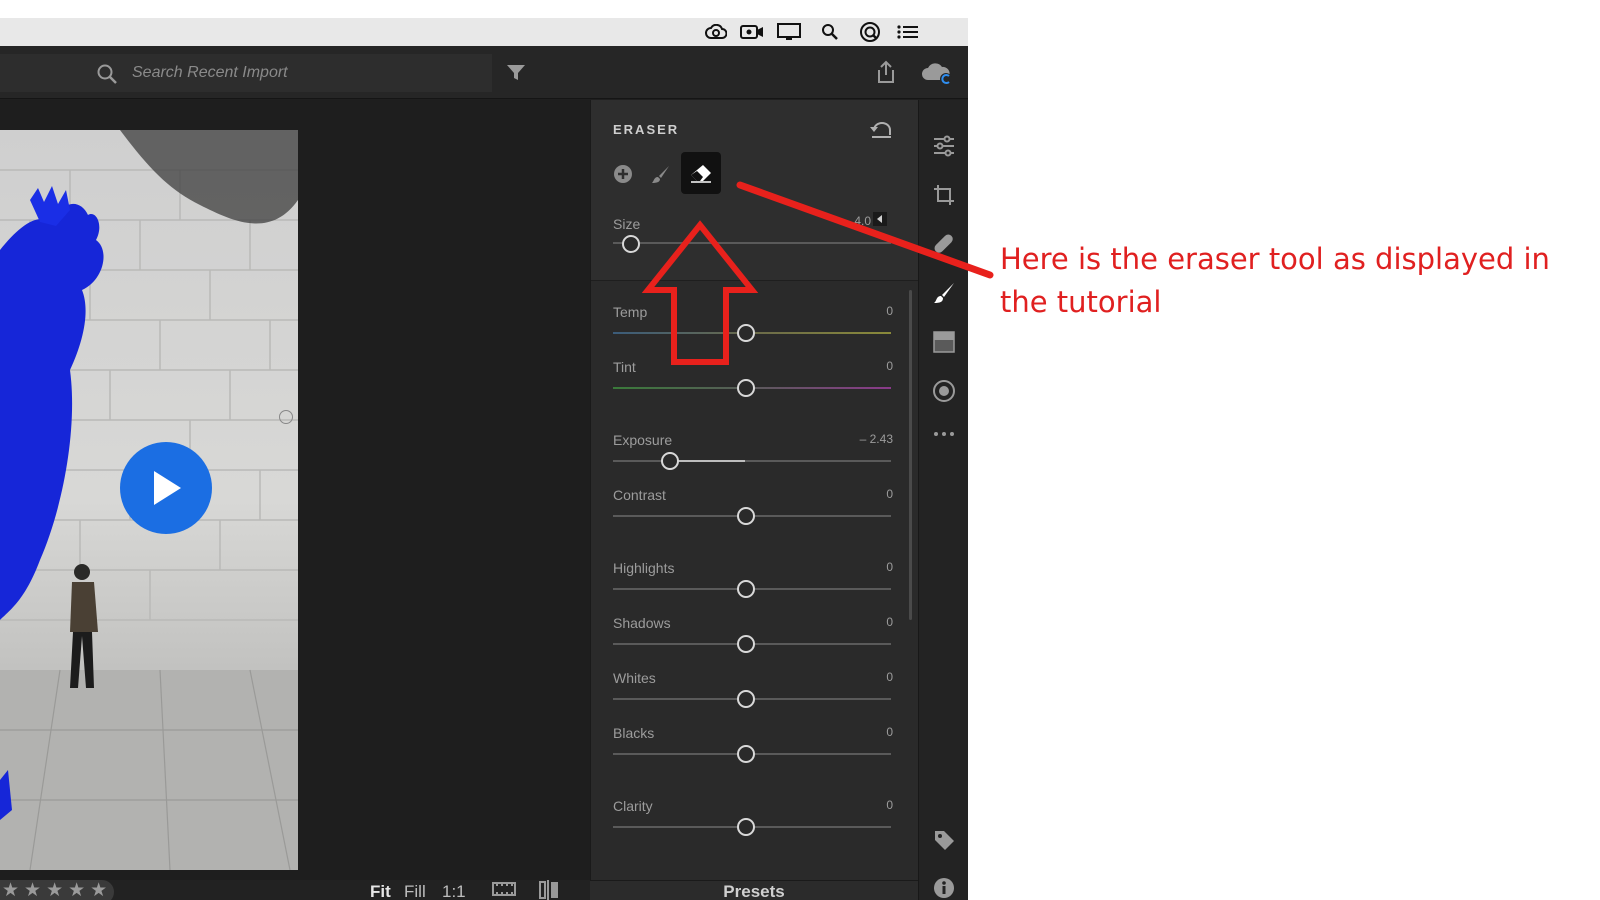 This screenshot has height=900, width=1600. I want to click on slider-label: Shadows, so click(642, 623).